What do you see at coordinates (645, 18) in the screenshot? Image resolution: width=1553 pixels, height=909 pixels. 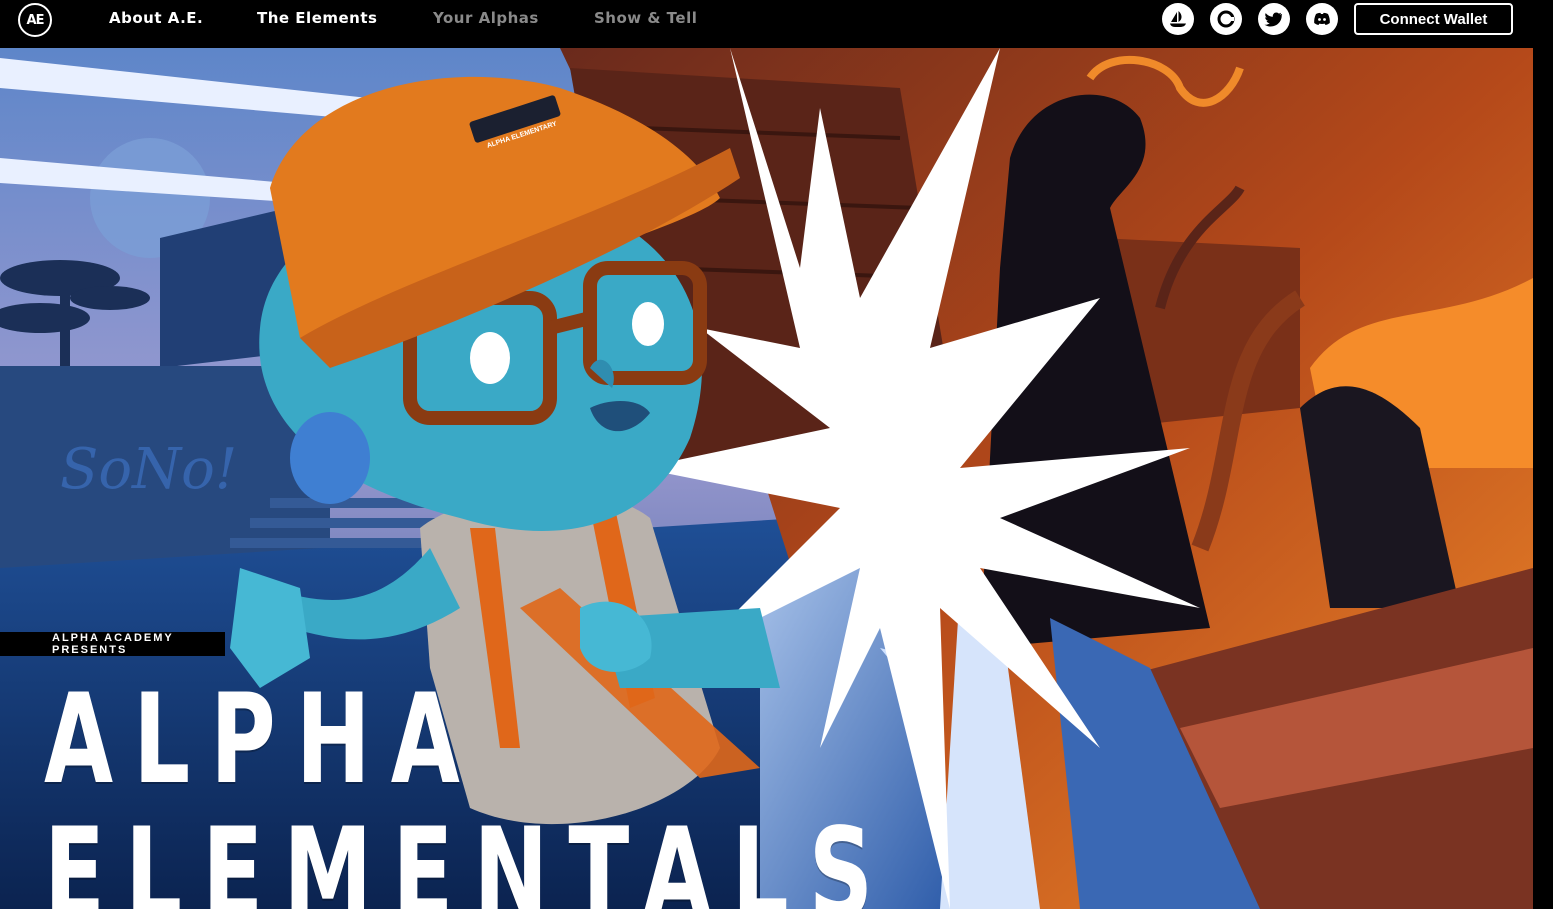 I see `nav-show-and-tell: Show & Tell` at bounding box center [645, 18].